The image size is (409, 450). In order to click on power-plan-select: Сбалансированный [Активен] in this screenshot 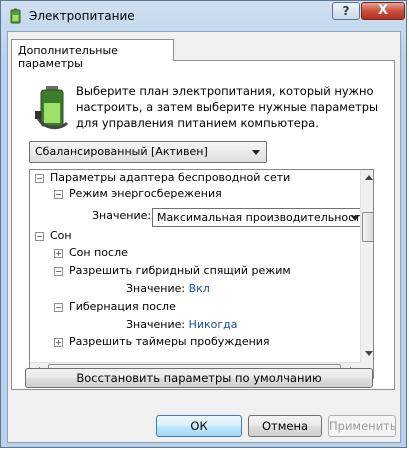, I will do `click(148, 152)`.